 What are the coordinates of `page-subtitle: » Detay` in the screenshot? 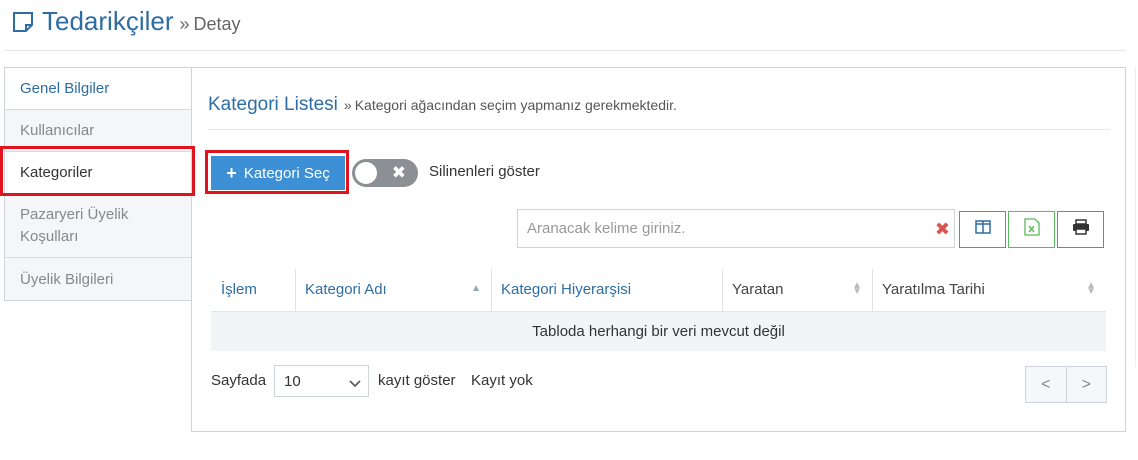 It's located at (210, 24).